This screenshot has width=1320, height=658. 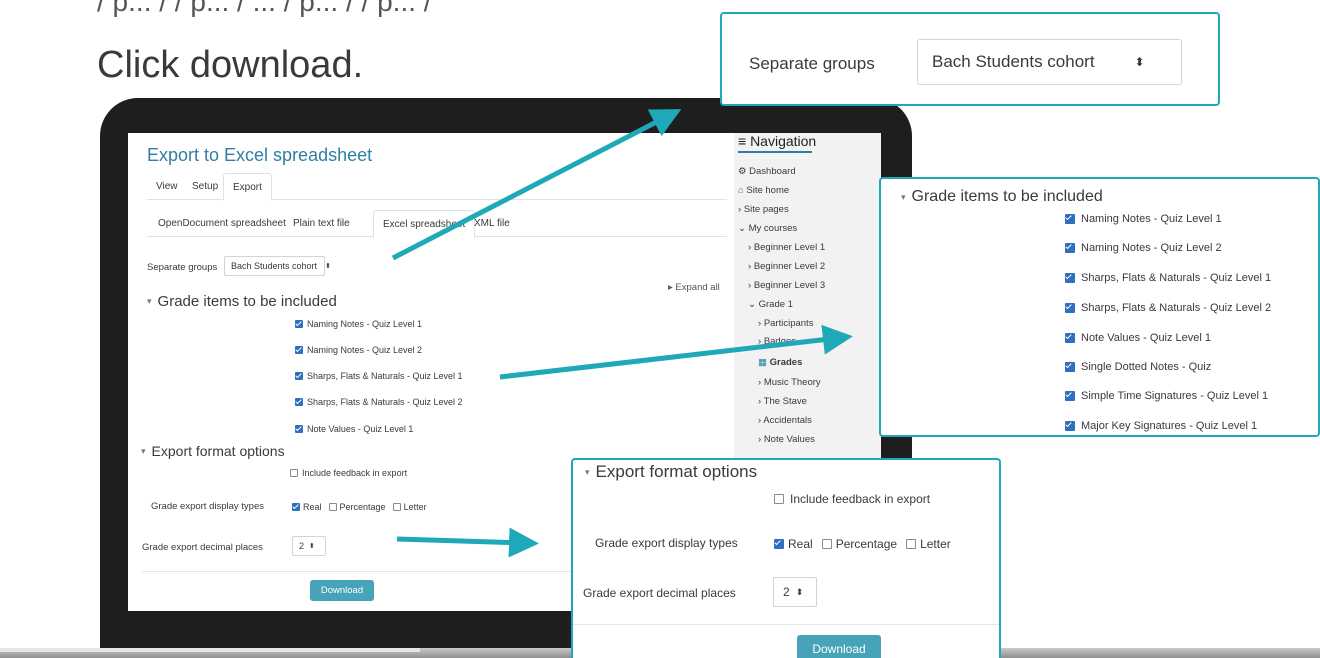 I want to click on primary-tabs: View Setup Export, so click(x=437, y=187).